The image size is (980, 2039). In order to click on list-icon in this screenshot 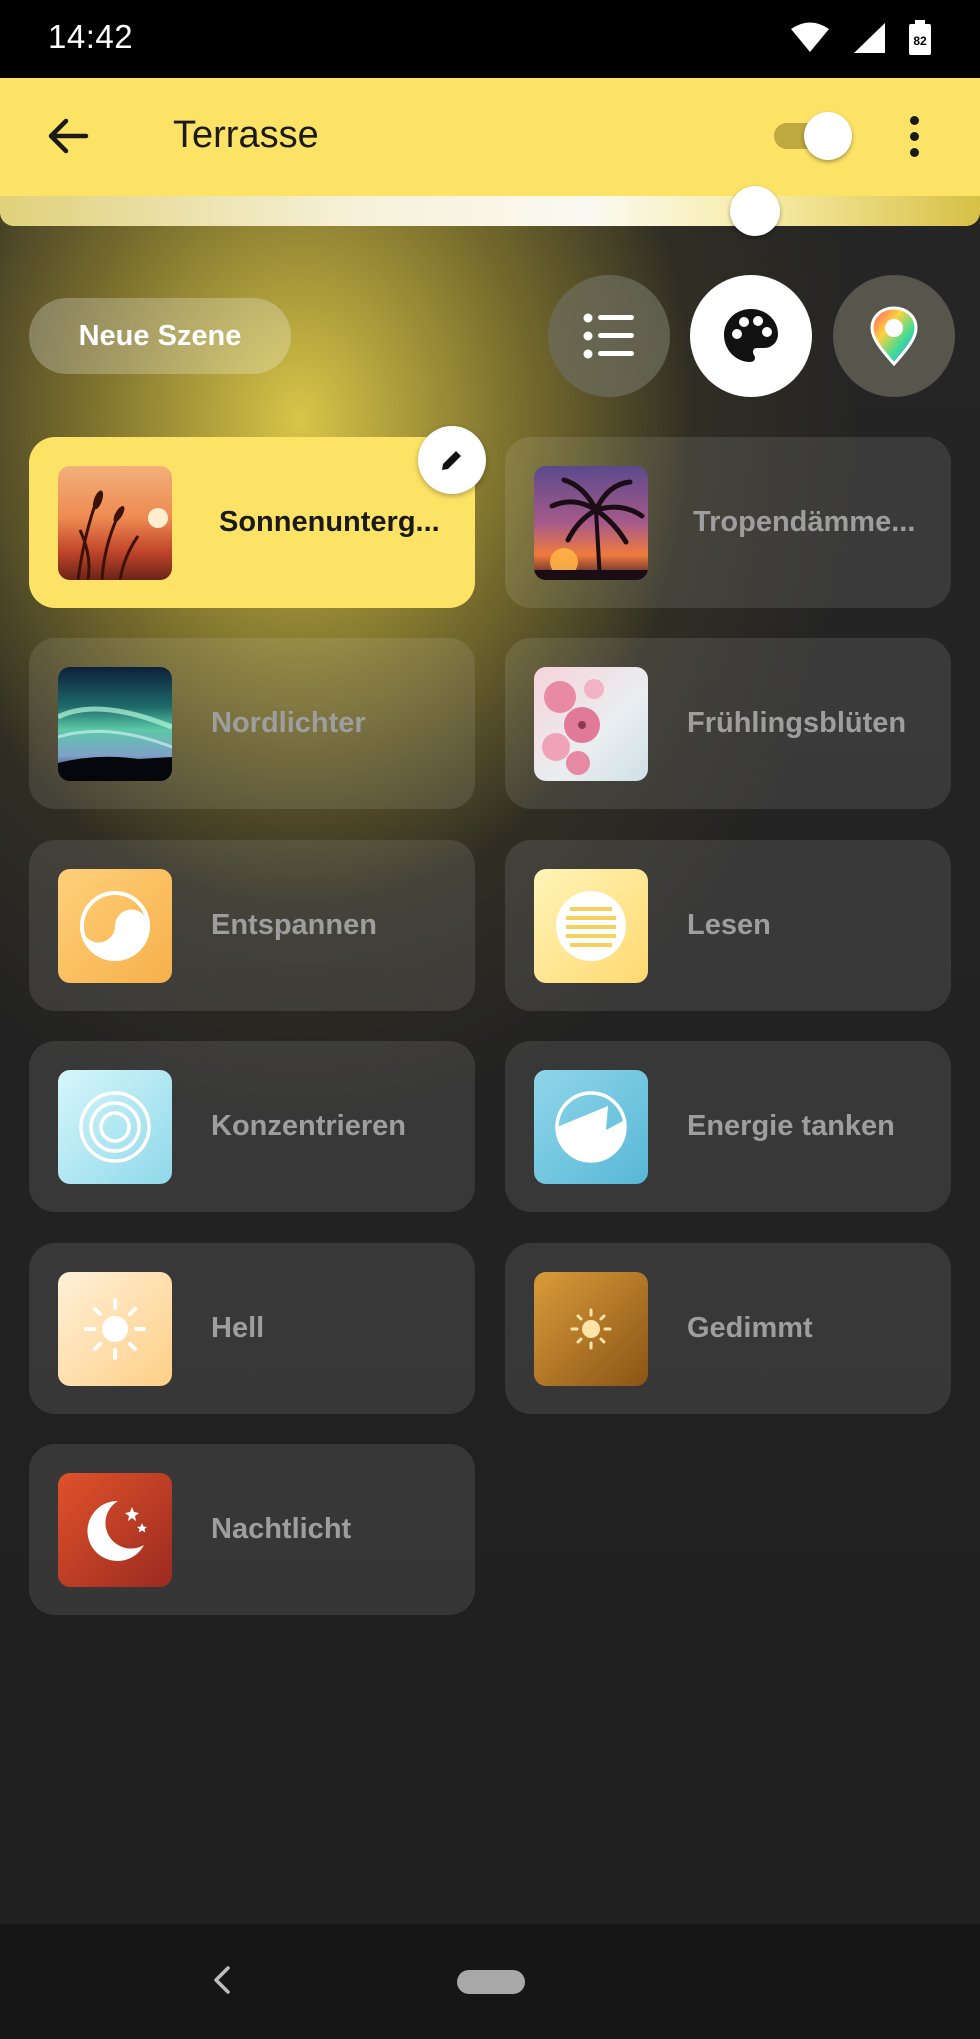, I will do `click(608, 336)`.